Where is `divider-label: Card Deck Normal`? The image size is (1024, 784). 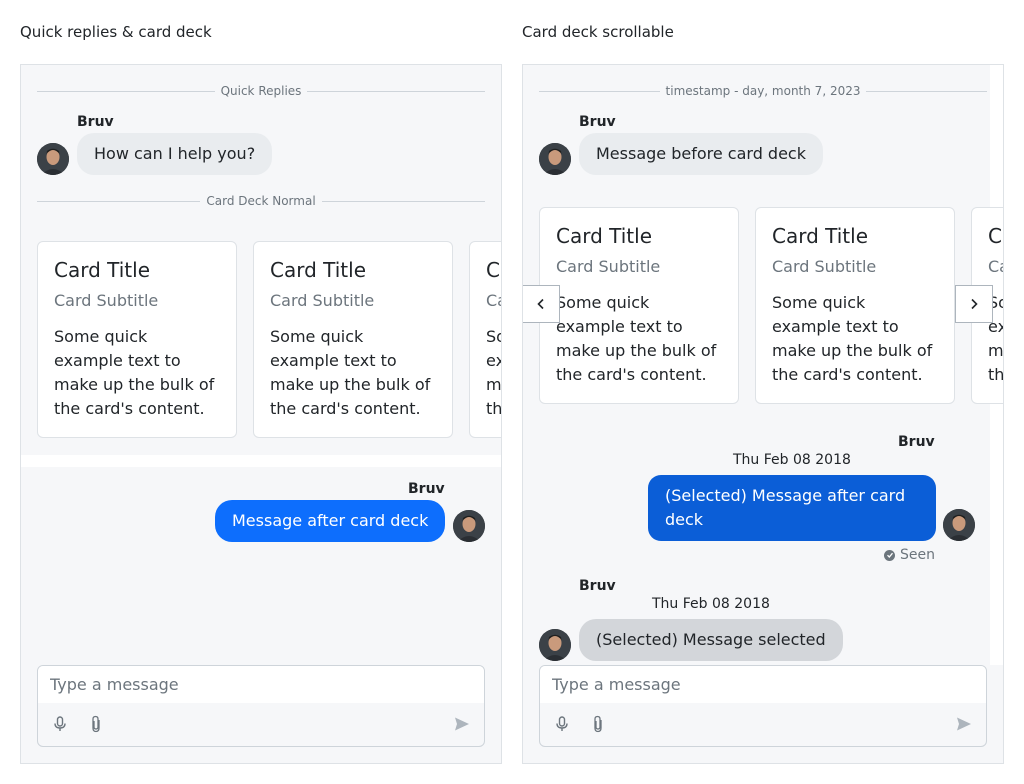 divider-label: Card Deck Normal is located at coordinates (261, 201).